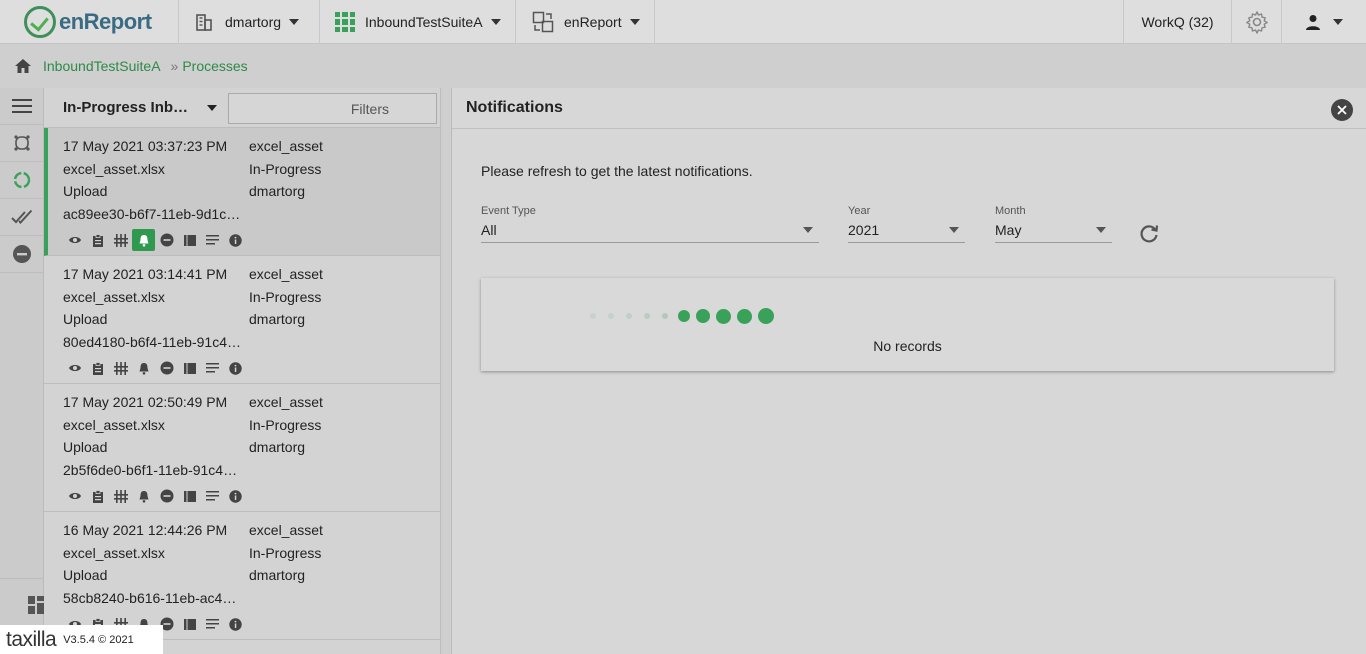  Describe the element at coordinates (145, 402) in the screenshot. I see `process-date: 17 May 2021 02:50:49 PM` at that location.